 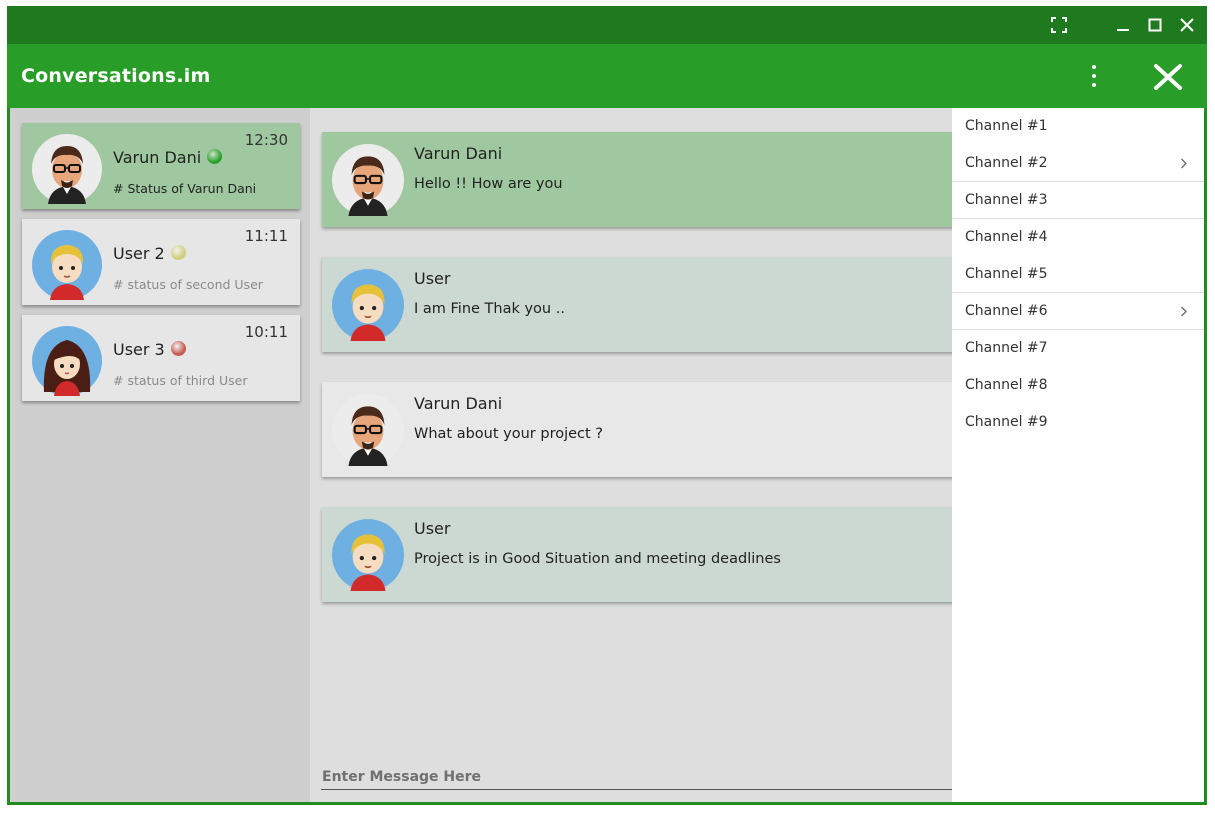 I want to click on menu-item-label: Channel #3, so click(x=1006, y=200).